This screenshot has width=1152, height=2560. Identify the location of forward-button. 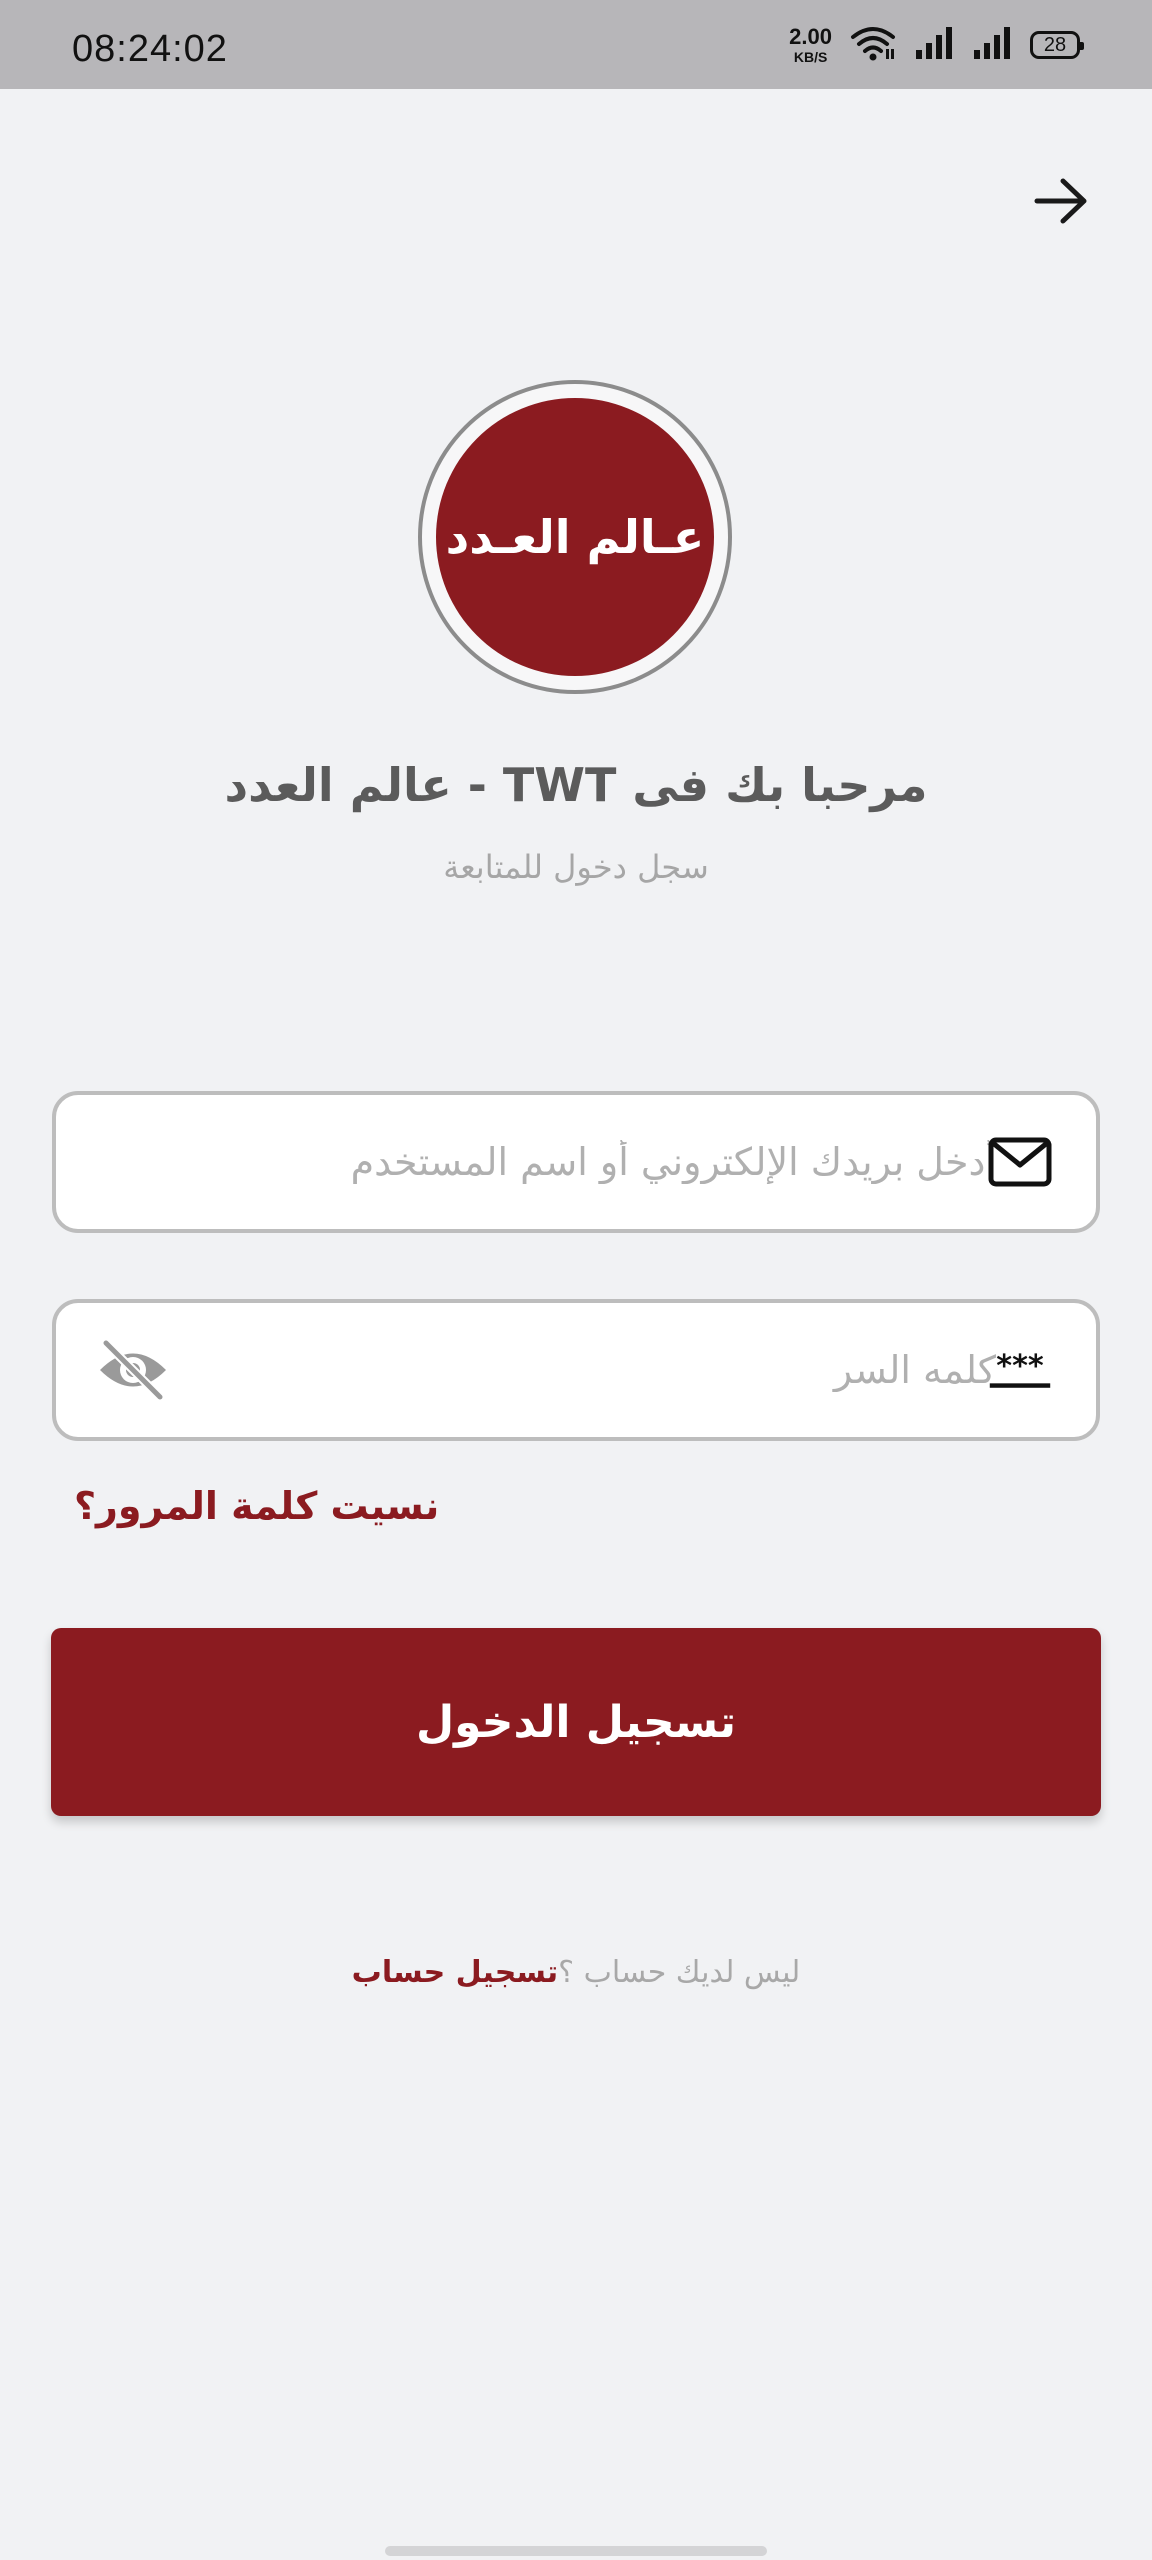
(1061, 201).